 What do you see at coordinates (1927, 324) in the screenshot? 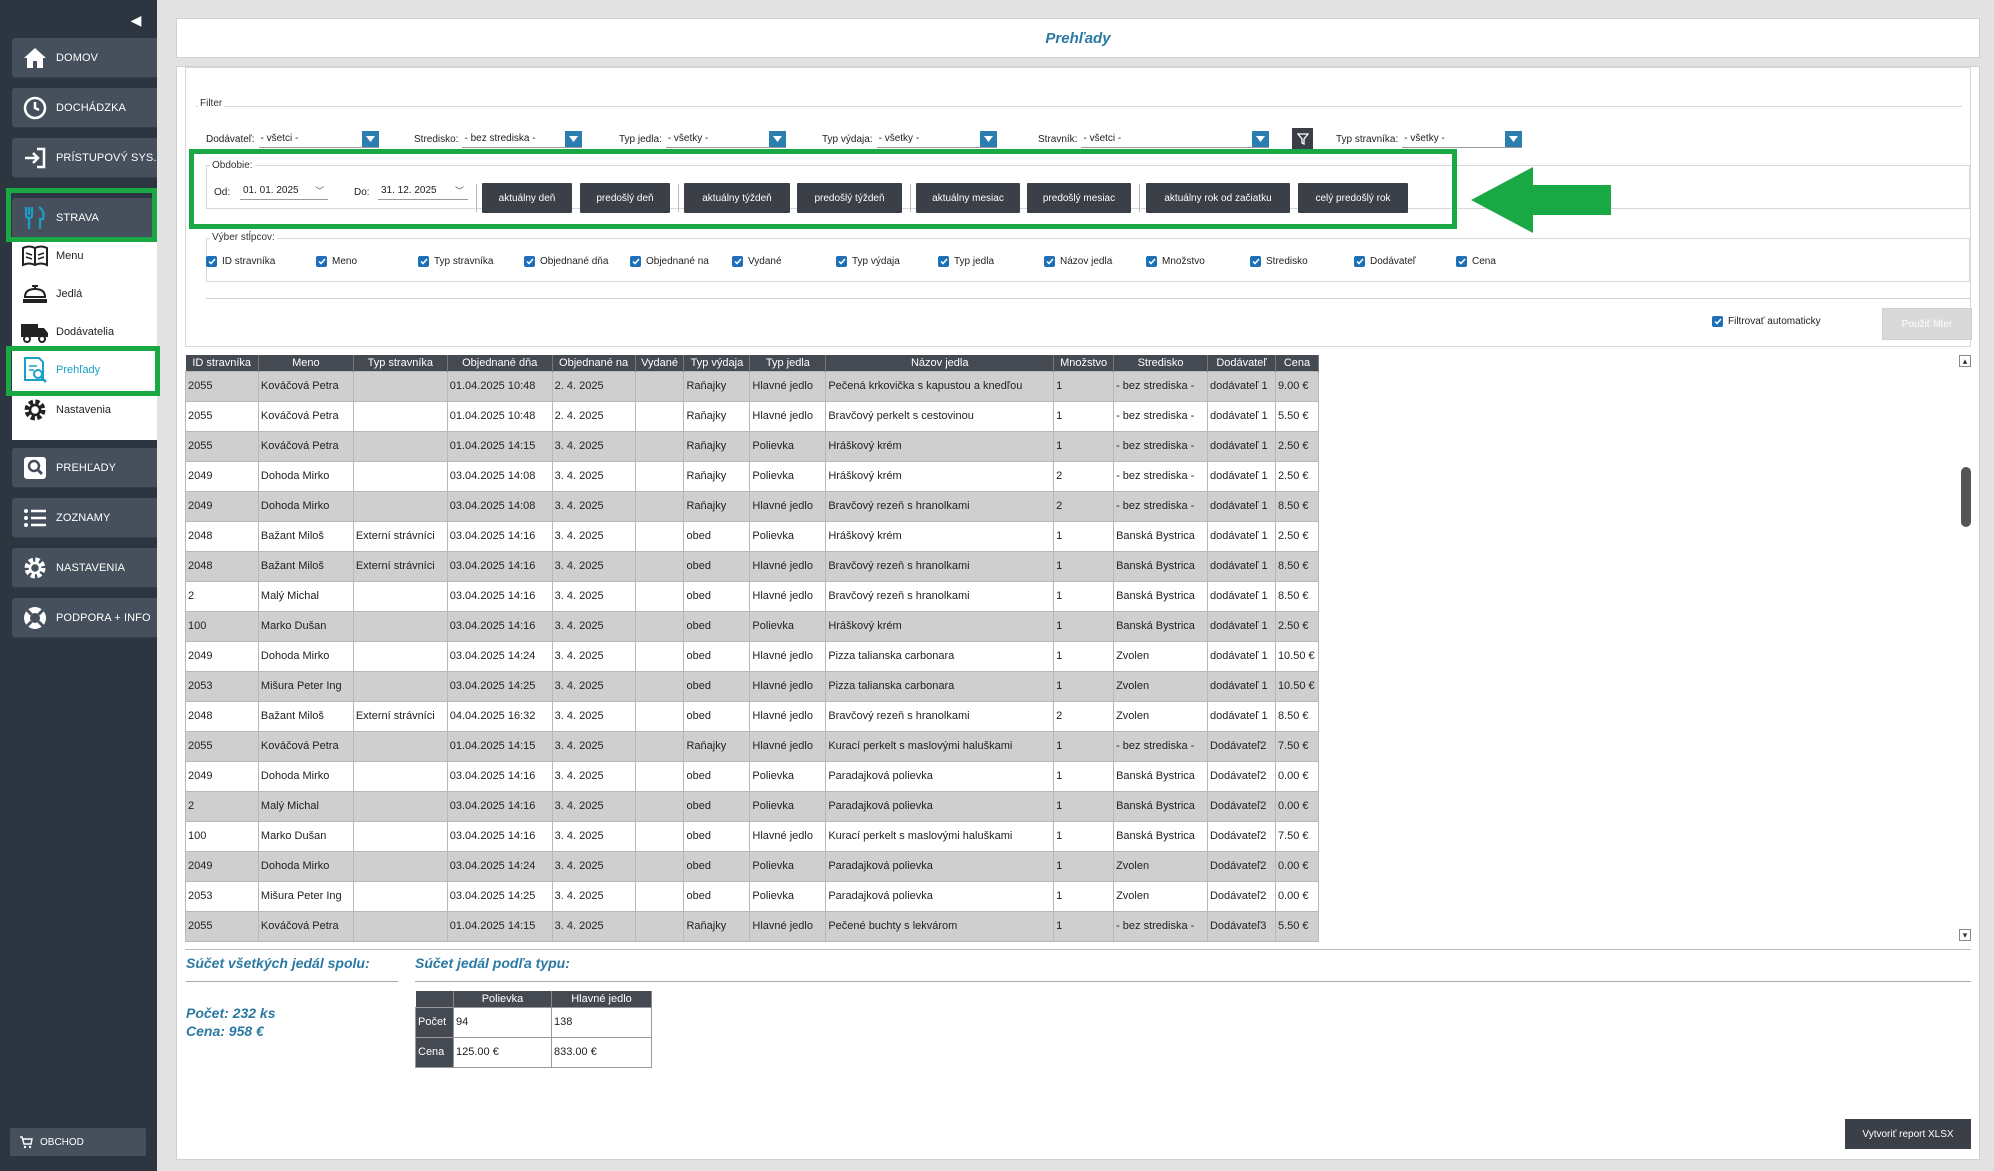
I see `apply-filter-button: Použiť filter` at bounding box center [1927, 324].